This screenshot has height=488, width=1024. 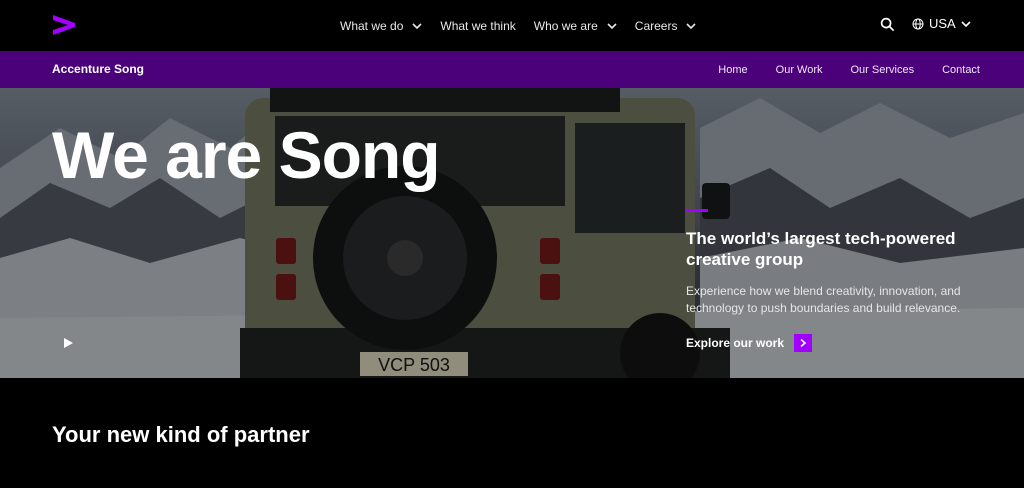 I want to click on nav-what-we-think: What we think, so click(x=477, y=26).